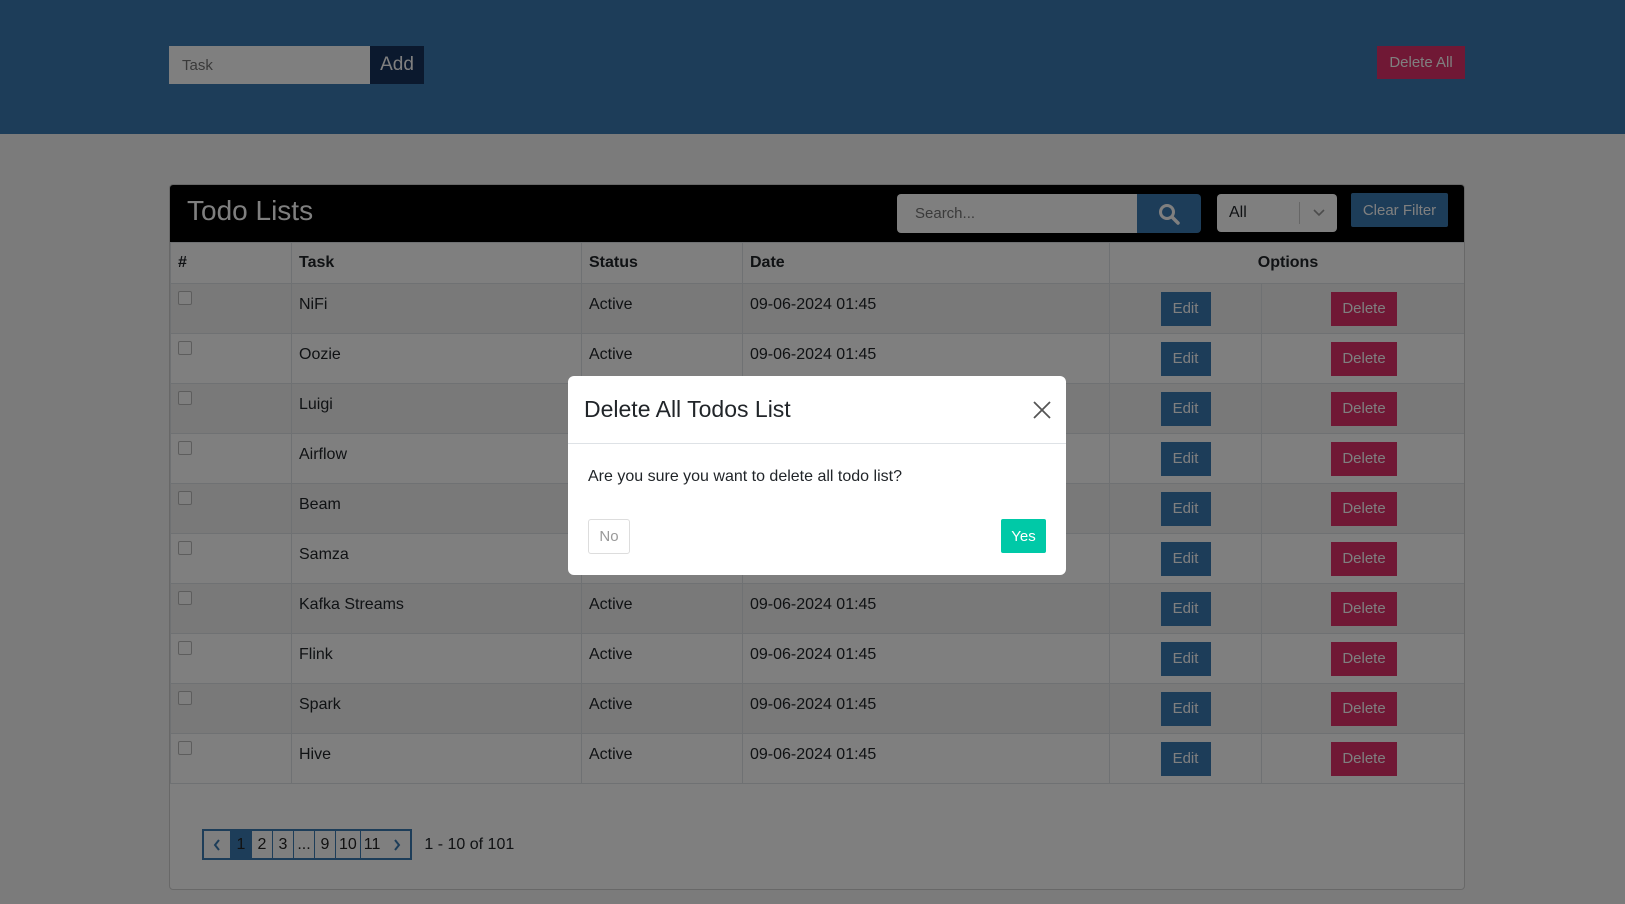 The width and height of the screenshot is (1625, 904). I want to click on yes-button: Yes, so click(1023, 536).